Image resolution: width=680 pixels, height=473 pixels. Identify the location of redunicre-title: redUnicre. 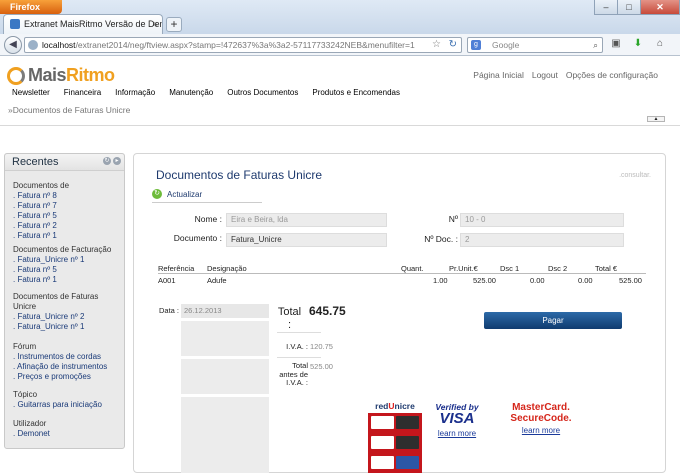
(395, 406).